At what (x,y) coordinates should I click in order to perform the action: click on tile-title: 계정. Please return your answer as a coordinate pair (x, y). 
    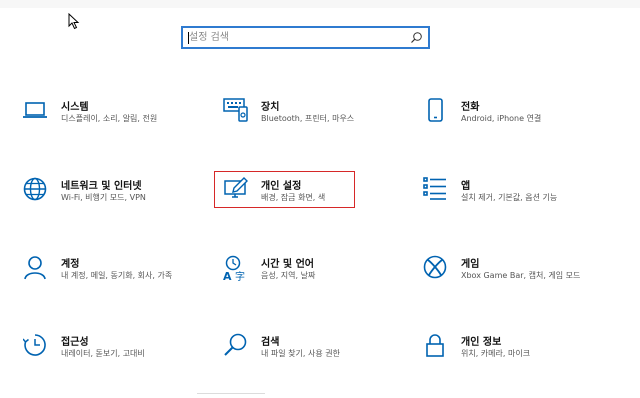
    Looking at the image, I should click on (70, 264).